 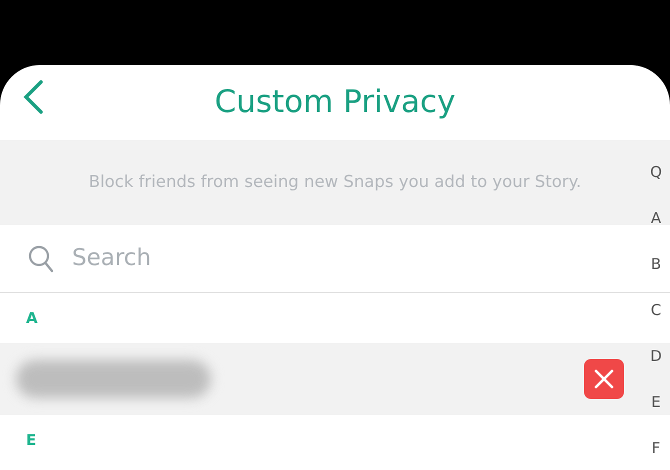 I want to click on search-icon, so click(x=41, y=258).